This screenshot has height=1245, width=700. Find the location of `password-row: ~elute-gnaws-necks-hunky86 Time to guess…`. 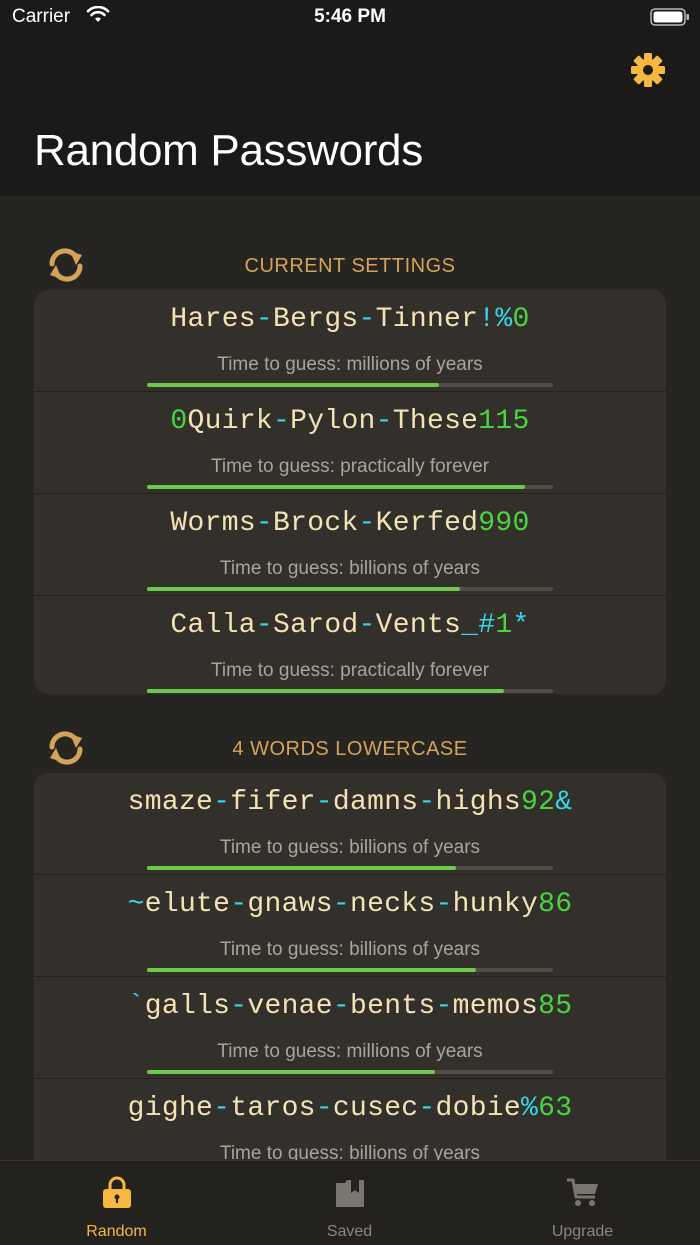

password-row: ~elute-gnaws-necks-hunky86 Time to guess… is located at coordinates (350, 926).